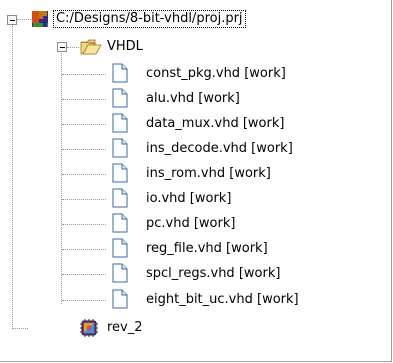 The height and width of the screenshot is (363, 393). I want to click on file-label: alu.vhd [work], so click(193, 98).